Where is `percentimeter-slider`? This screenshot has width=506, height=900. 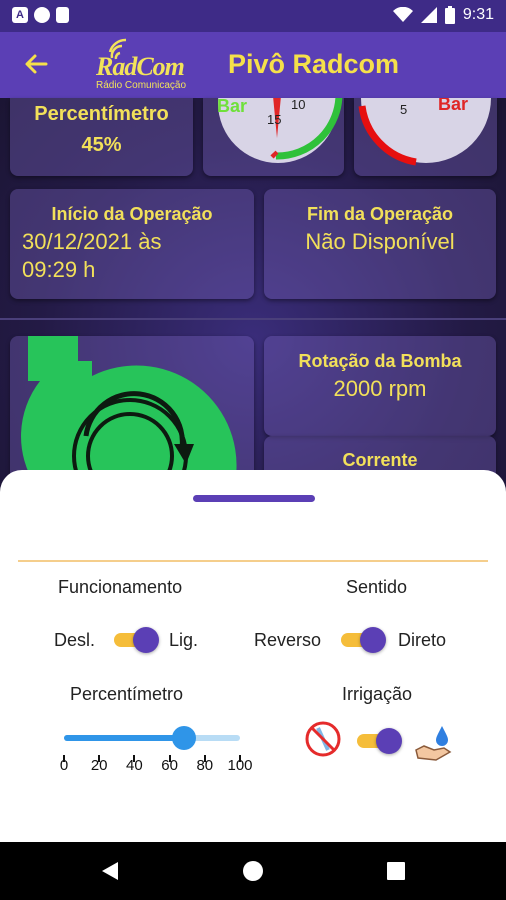
percentimeter-slider is located at coordinates (152, 739).